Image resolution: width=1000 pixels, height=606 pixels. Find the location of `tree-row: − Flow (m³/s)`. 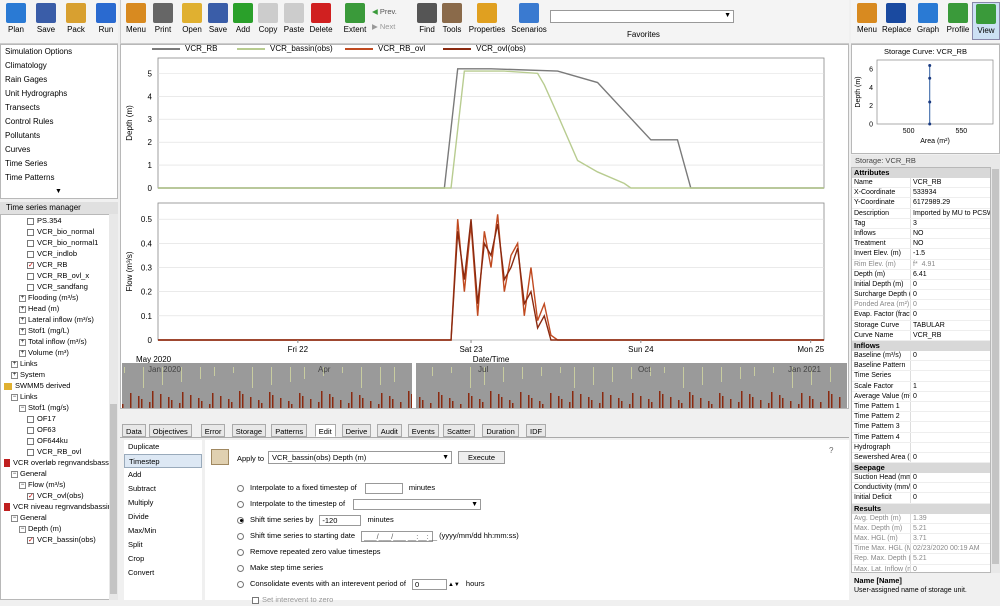

tree-row: − Flow (m³/s) is located at coordinates (59, 484).